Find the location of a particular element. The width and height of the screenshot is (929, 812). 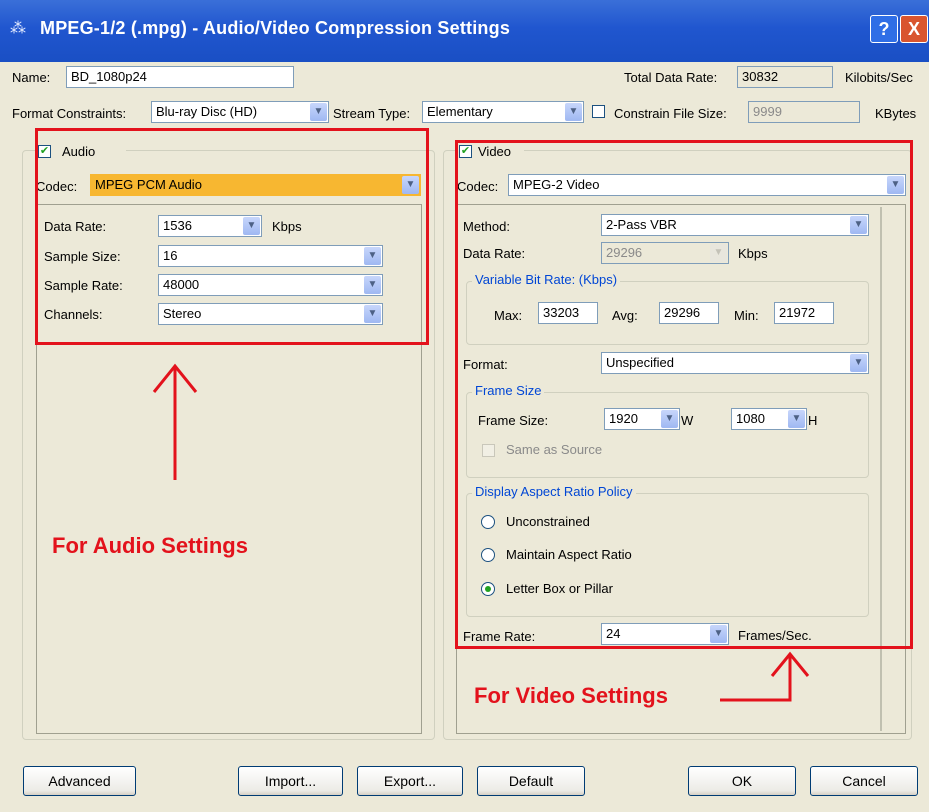

format-constraints-value: Blu-ray Disc (HD) is located at coordinates (207, 111).